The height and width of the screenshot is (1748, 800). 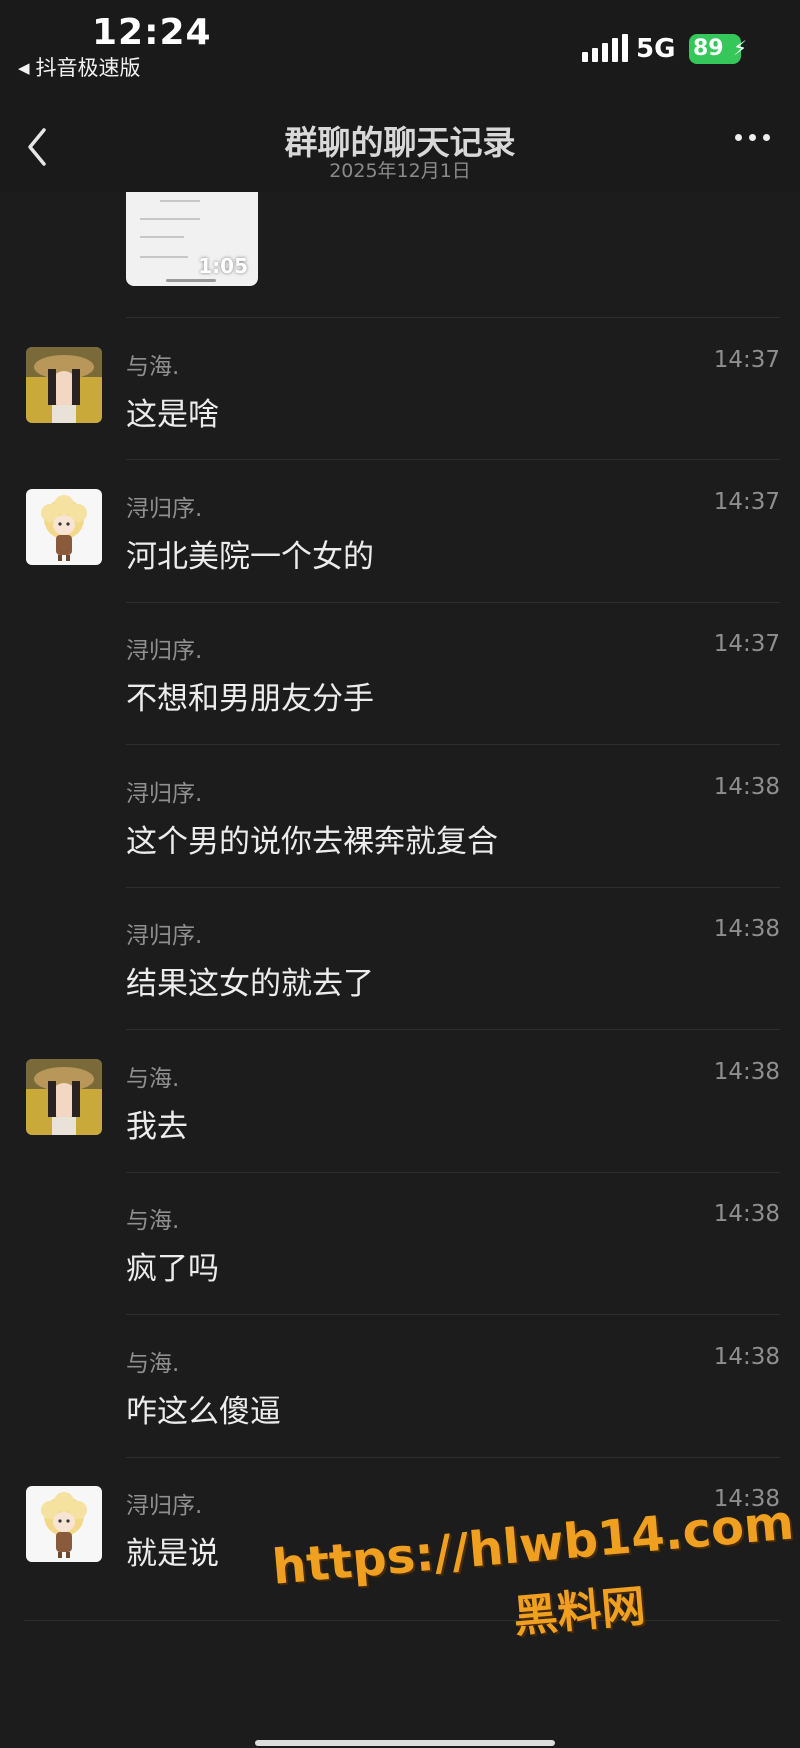 What do you see at coordinates (157, 1127) in the screenshot?
I see `message-text: 我去` at bounding box center [157, 1127].